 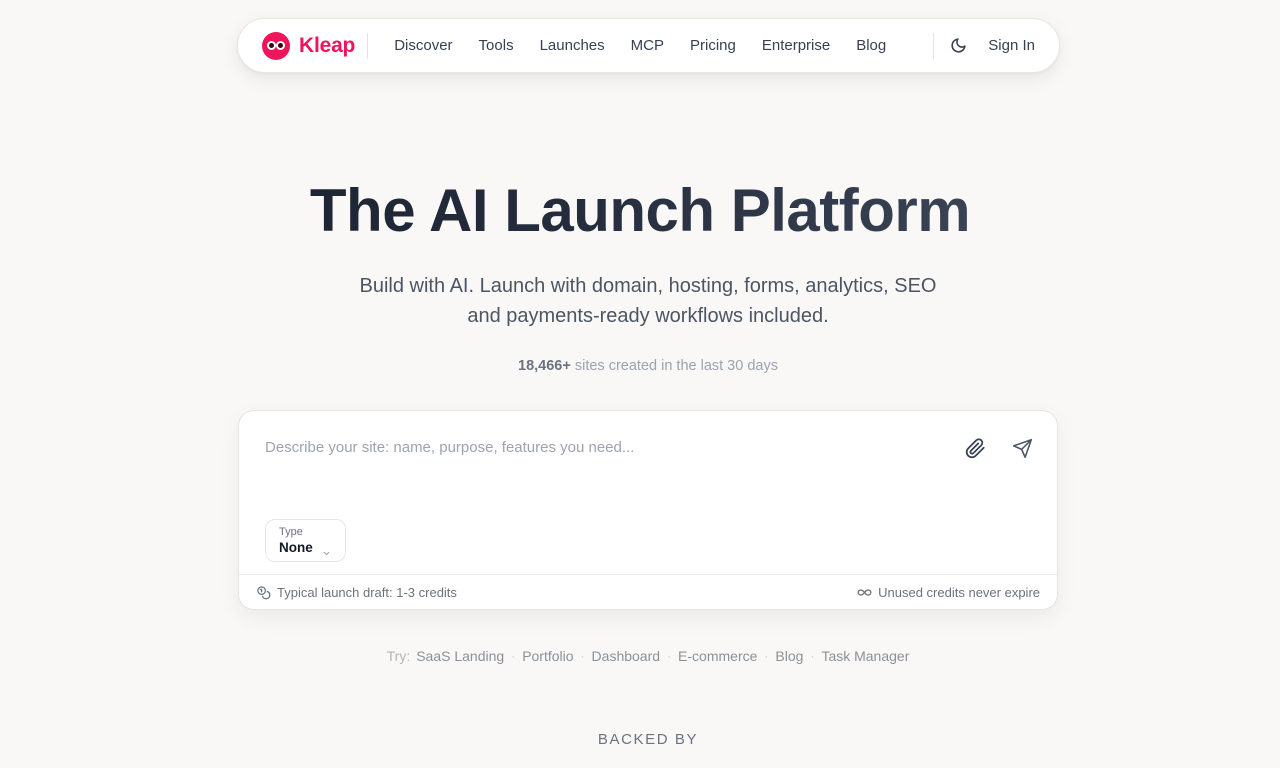 I want to click on site-description-input, so click(x=595, y=447).